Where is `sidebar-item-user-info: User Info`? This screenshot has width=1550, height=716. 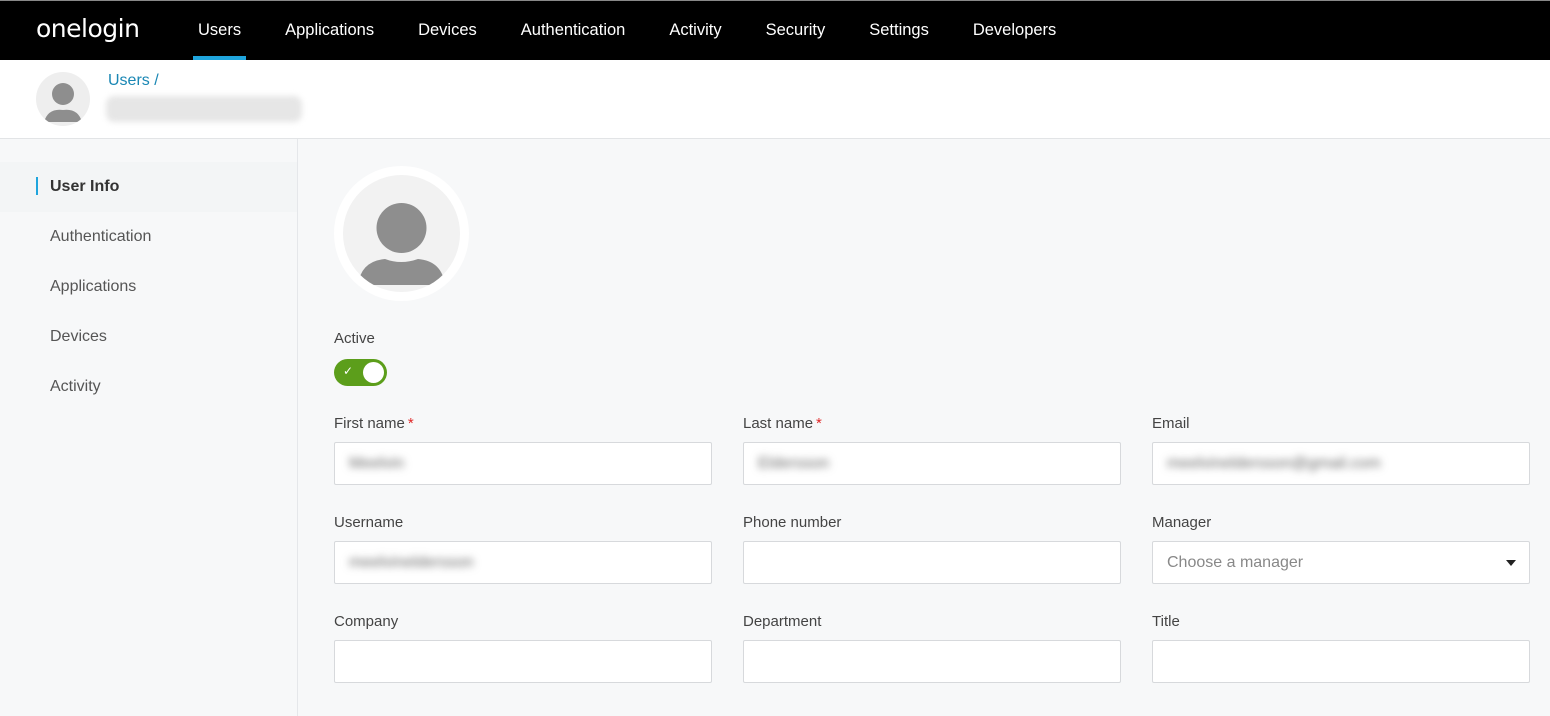 sidebar-item-user-info: User Info is located at coordinates (148, 187).